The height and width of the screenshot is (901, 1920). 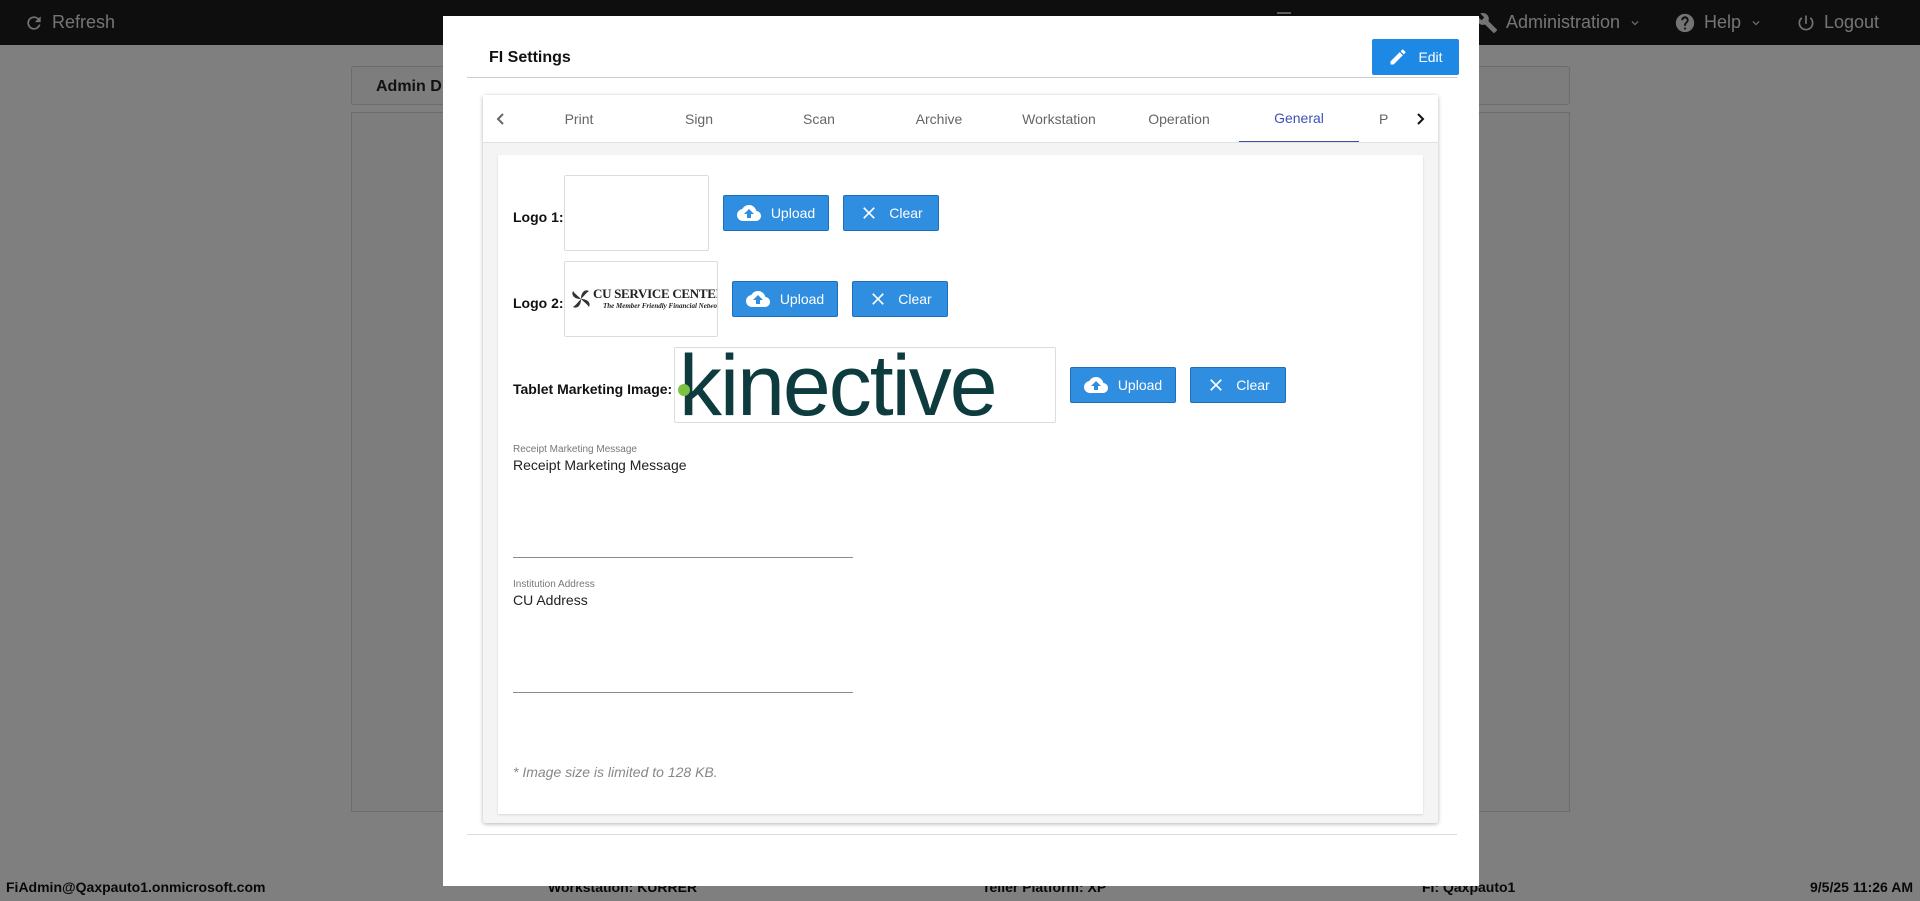 What do you see at coordinates (684, 390) in the screenshot?
I see `kinective-dot-icon` at bounding box center [684, 390].